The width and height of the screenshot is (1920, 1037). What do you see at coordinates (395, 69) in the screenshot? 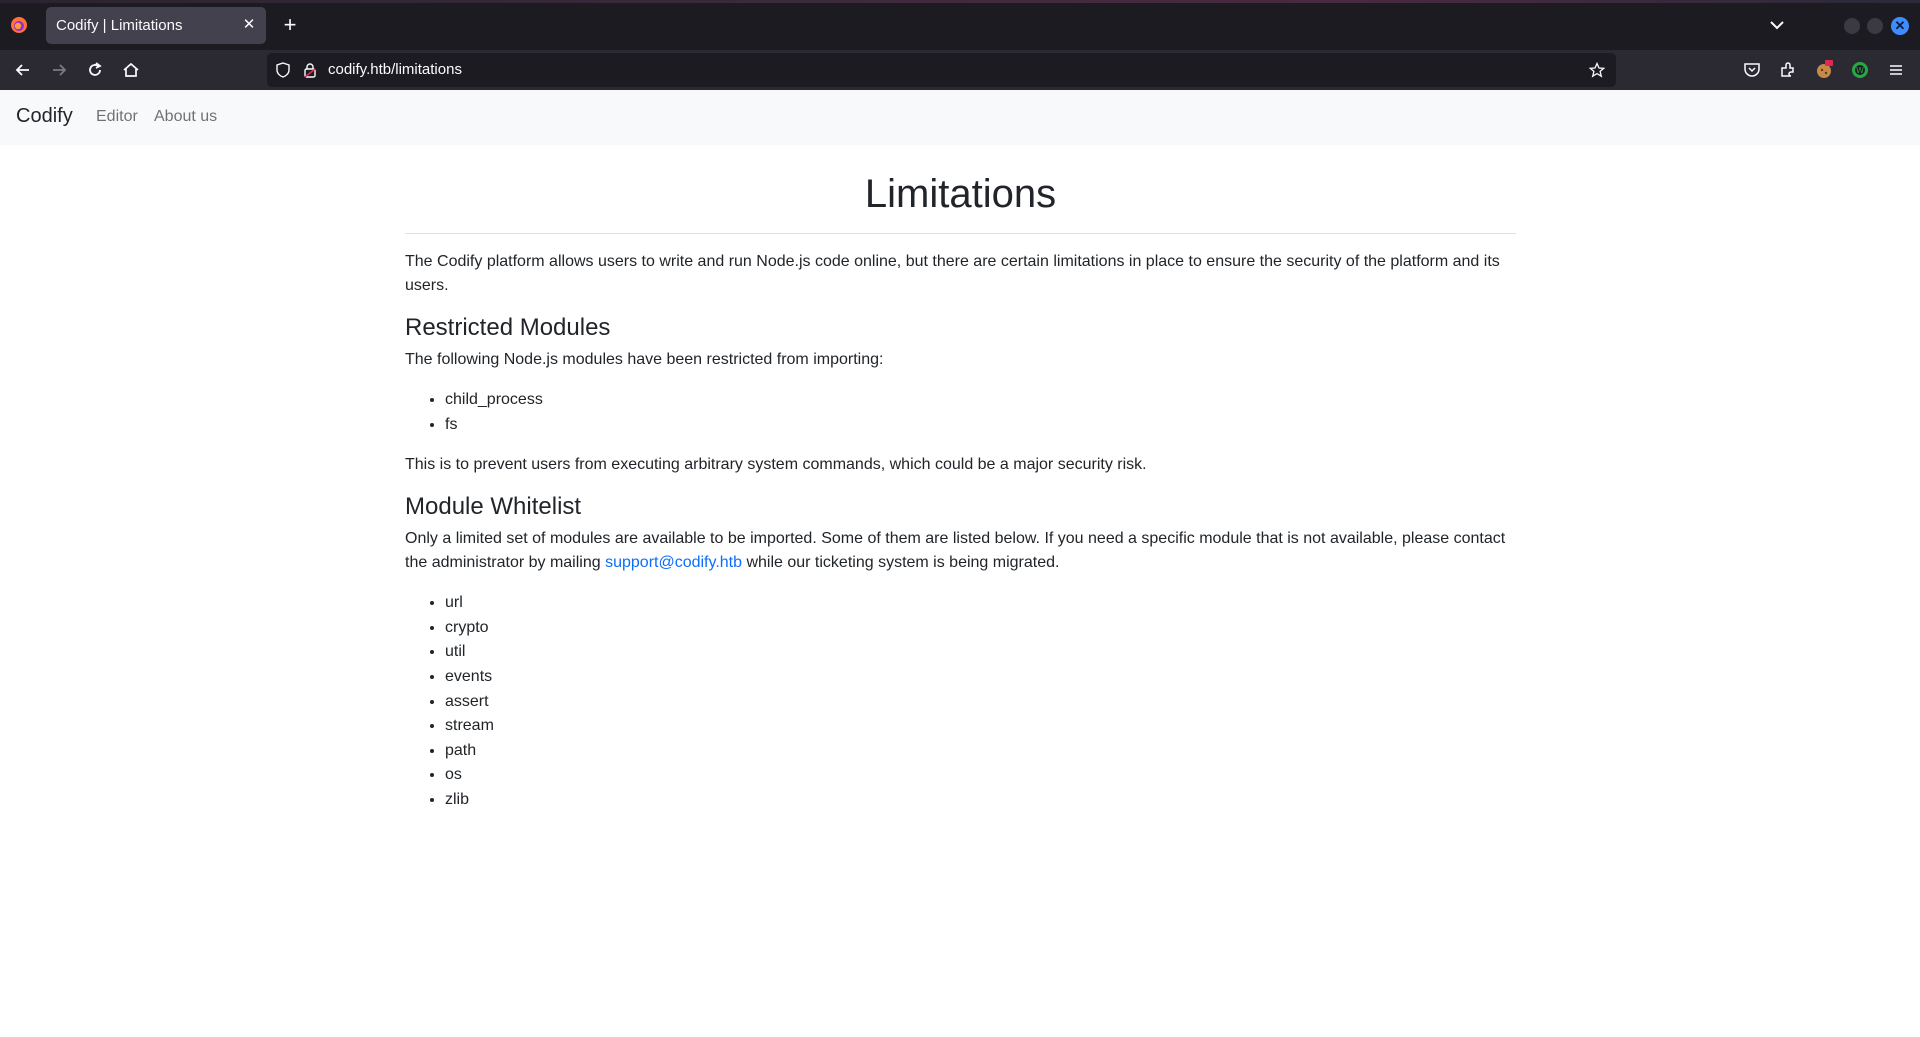
I see `url-text: codify.htb/limitations` at bounding box center [395, 69].